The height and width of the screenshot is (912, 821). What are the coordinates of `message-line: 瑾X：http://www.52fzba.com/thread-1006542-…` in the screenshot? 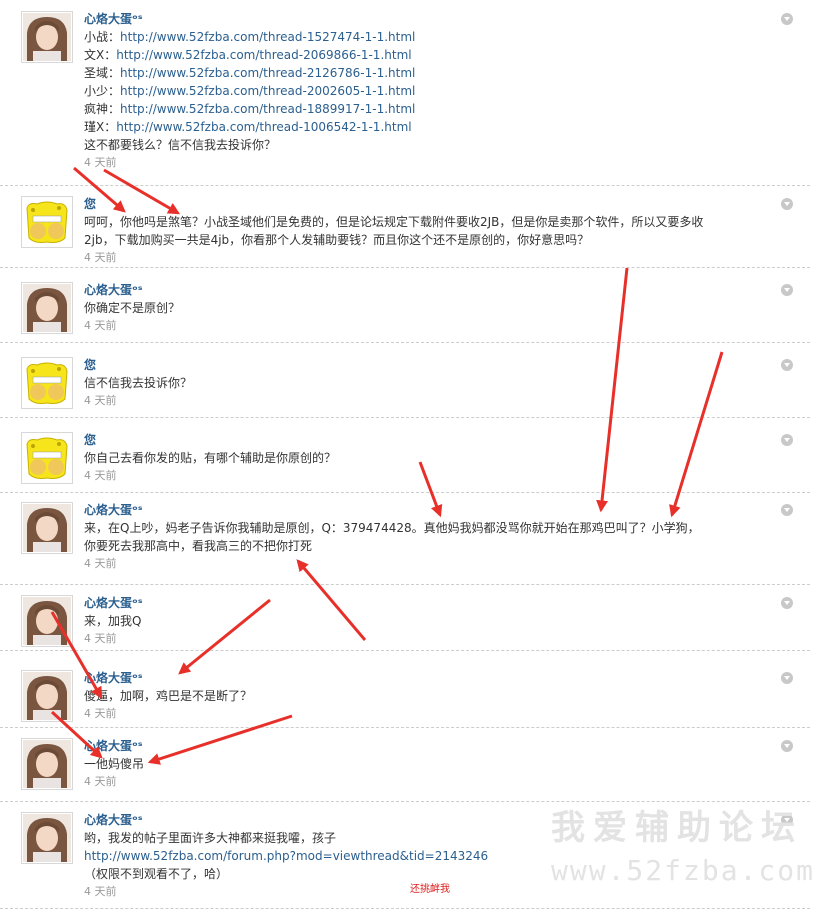 It's located at (248, 127).